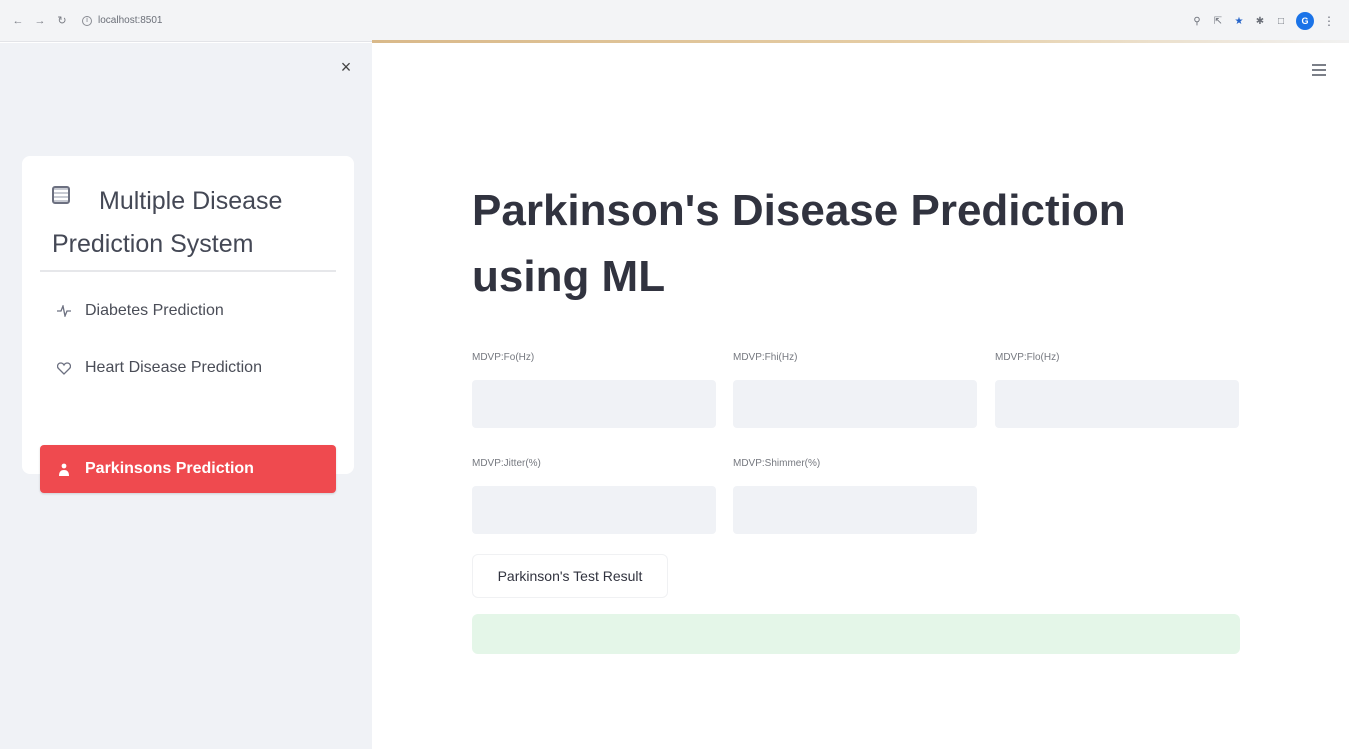  Describe the element at coordinates (855, 510) in the screenshot. I see `shimmer-input` at that location.